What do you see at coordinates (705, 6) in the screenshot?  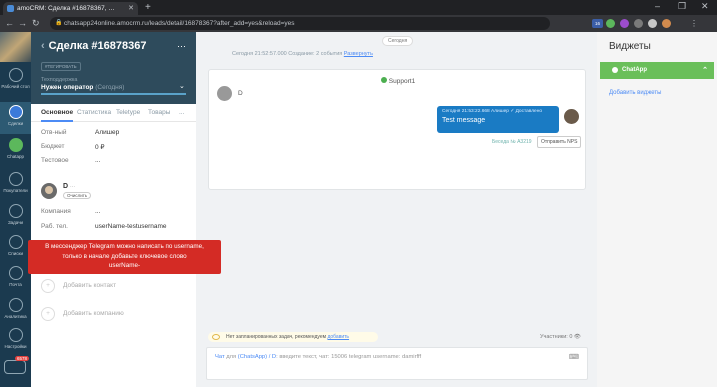 I see `window-close-icon: ✕` at bounding box center [705, 6].